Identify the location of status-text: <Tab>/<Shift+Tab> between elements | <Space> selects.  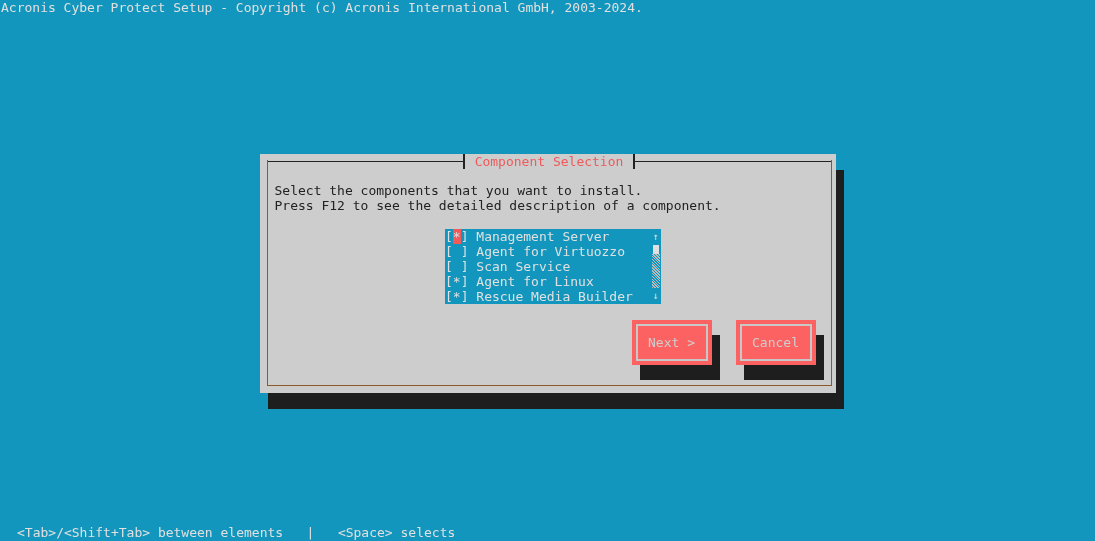
(236, 533).